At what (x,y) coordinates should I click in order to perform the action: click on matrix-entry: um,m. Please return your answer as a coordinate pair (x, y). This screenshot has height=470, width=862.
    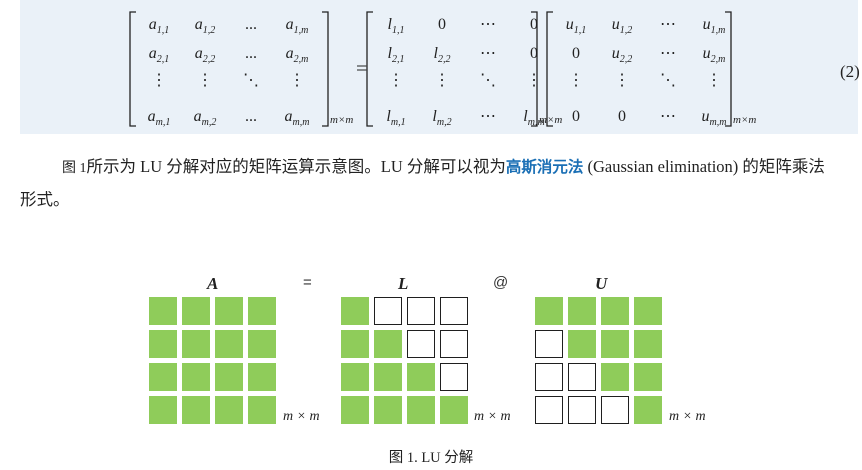
    Looking at the image, I should click on (714, 118).